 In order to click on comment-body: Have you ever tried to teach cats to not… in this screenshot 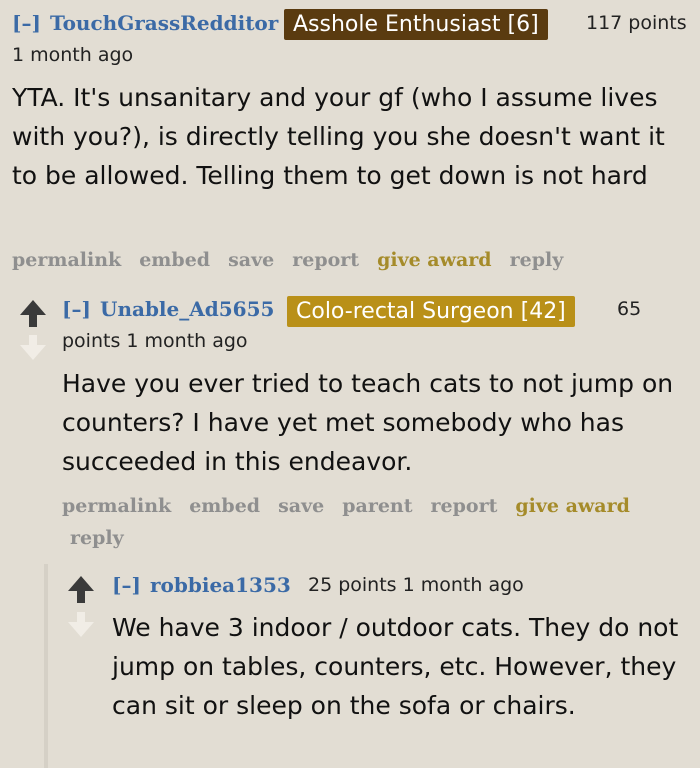, I will do `click(368, 422)`.